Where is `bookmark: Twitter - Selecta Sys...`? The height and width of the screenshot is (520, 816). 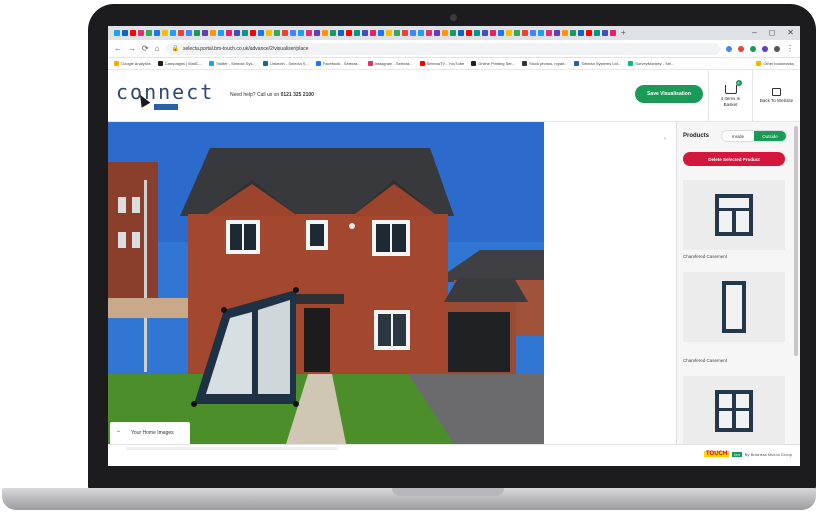 bookmark: Twitter - Selecta Sys... is located at coordinates (232, 63).